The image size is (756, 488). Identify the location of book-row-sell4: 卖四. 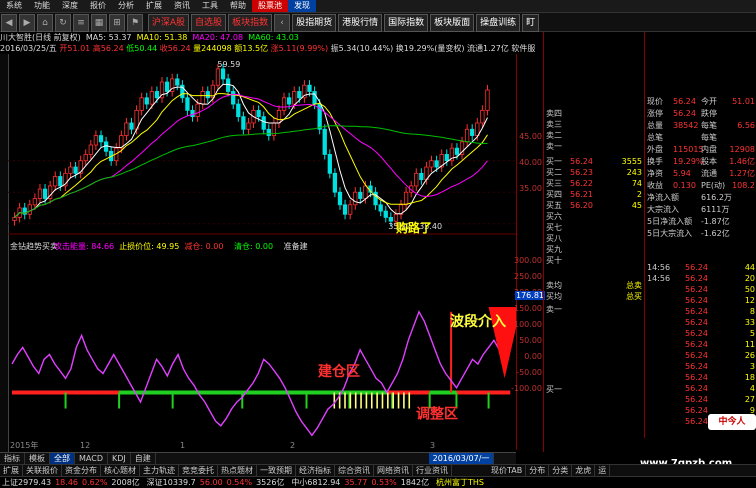
(594, 113).